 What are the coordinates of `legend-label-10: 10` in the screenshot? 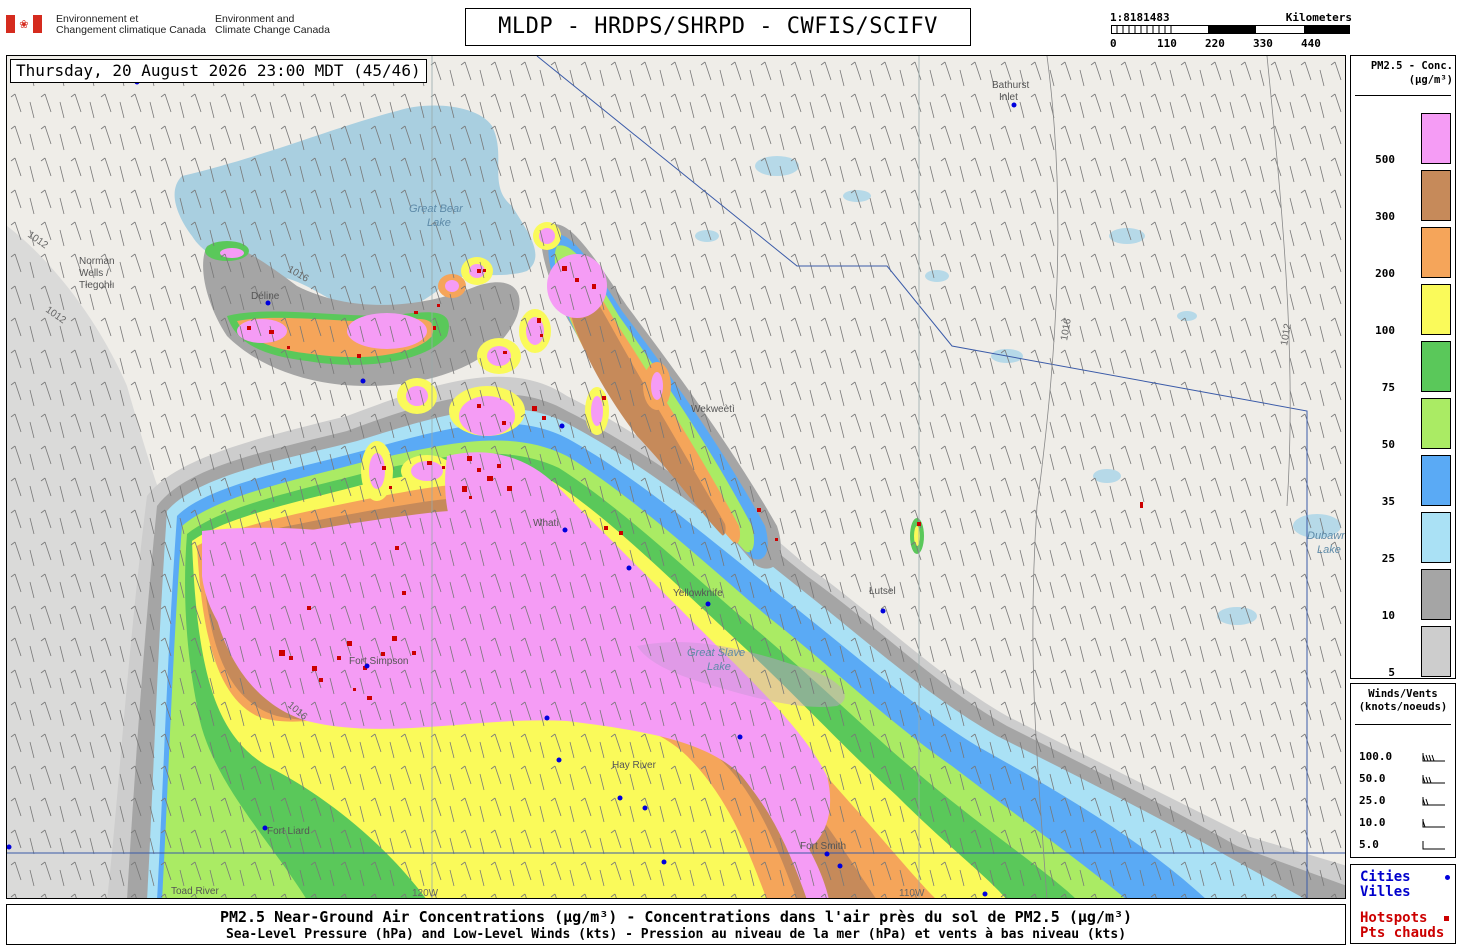 It's located at (1388, 615).